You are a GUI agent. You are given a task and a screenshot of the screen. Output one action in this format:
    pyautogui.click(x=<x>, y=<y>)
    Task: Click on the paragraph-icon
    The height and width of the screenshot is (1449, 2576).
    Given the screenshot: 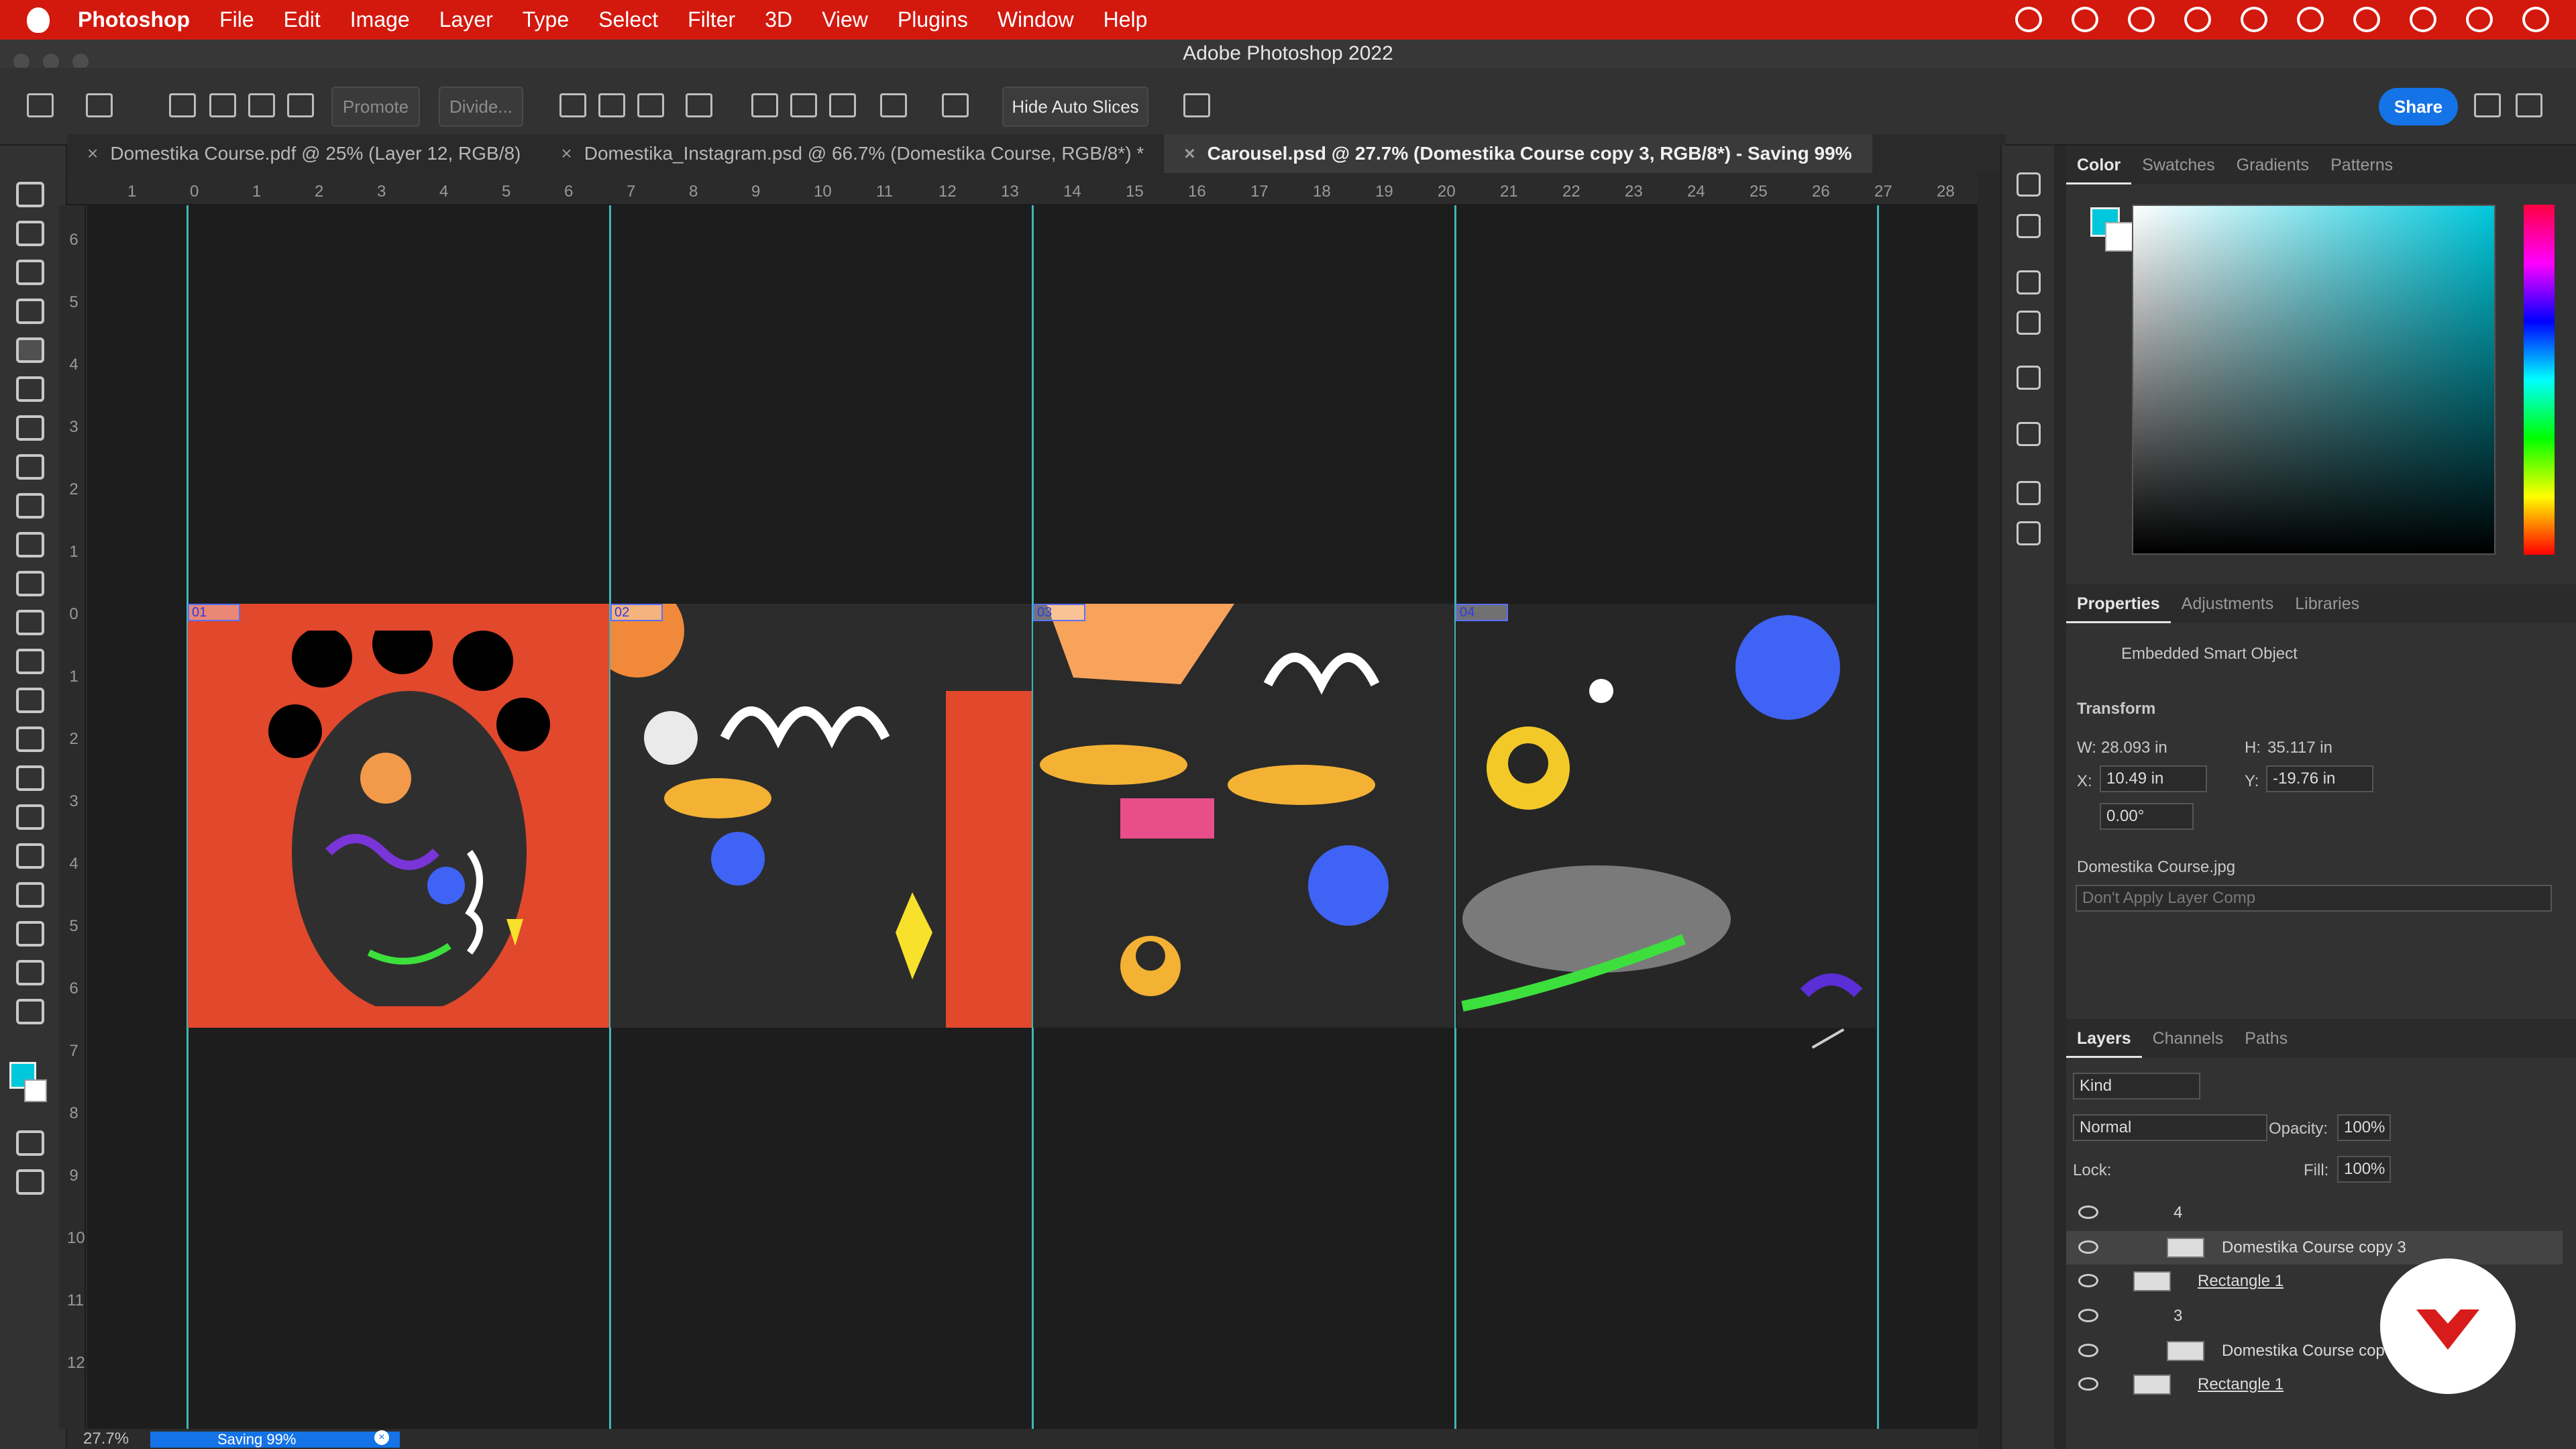 What is the action you would take?
    pyautogui.click(x=2029, y=533)
    